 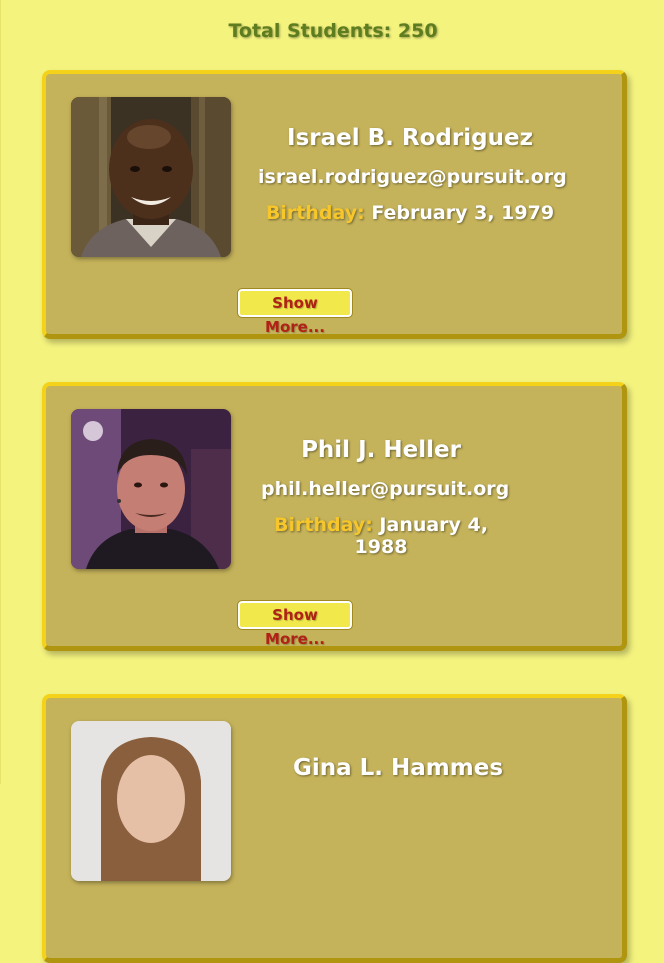 I want to click on birthday-value: February 3, 1979, so click(x=463, y=213).